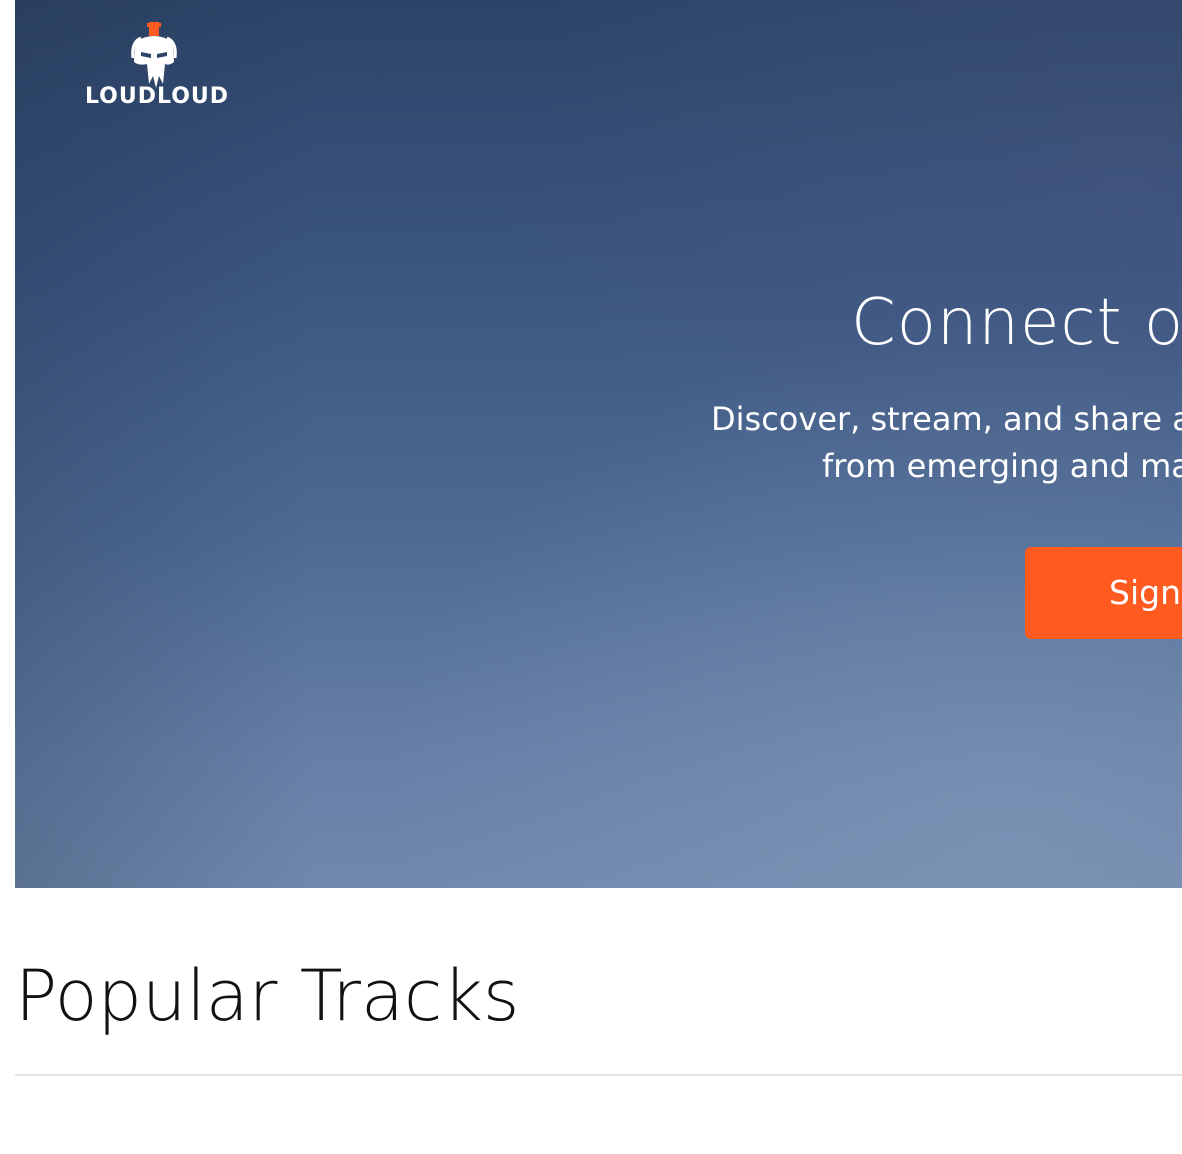  I want to click on section-divider, so click(598, 1075).